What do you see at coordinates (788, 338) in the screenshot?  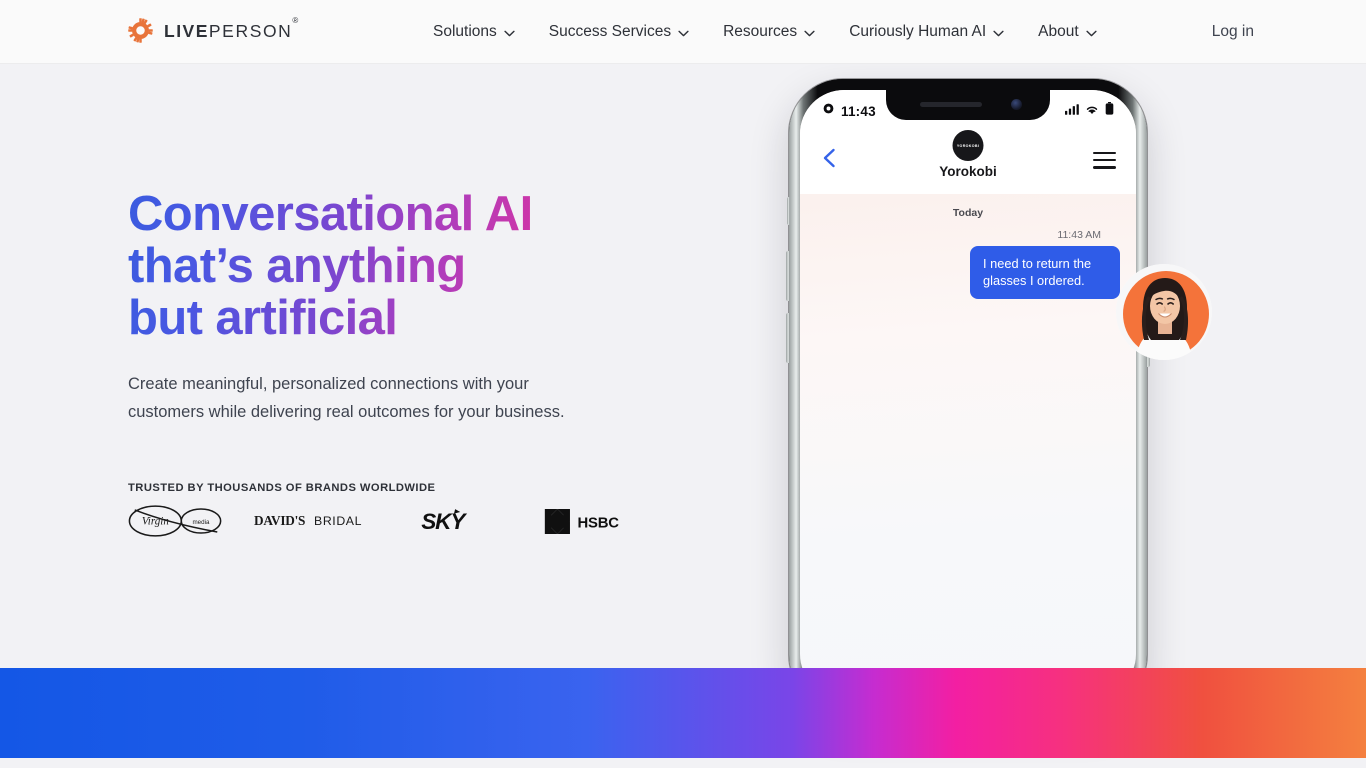 I see `phone-volume-down-button` at bounding box center [788, 338].